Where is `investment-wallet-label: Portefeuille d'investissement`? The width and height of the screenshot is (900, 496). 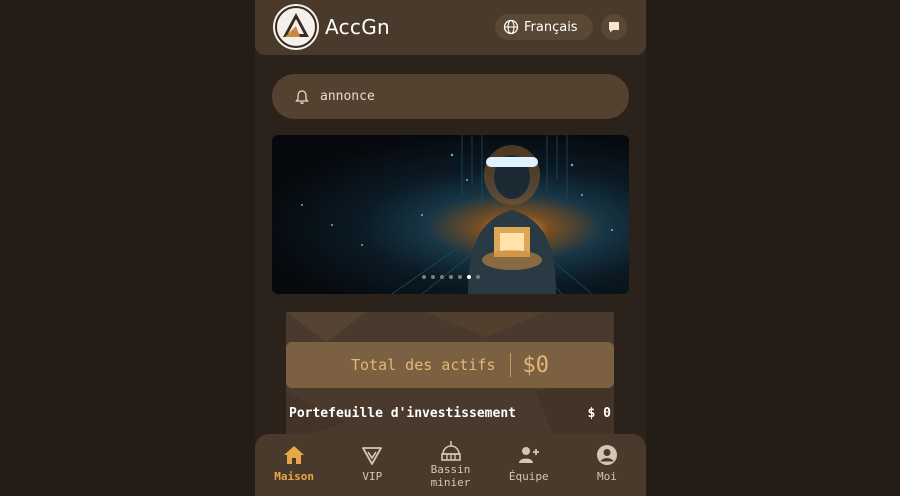 investment-wallet-label: Portefeuille d'investissement is located at coordinates (402, 413).